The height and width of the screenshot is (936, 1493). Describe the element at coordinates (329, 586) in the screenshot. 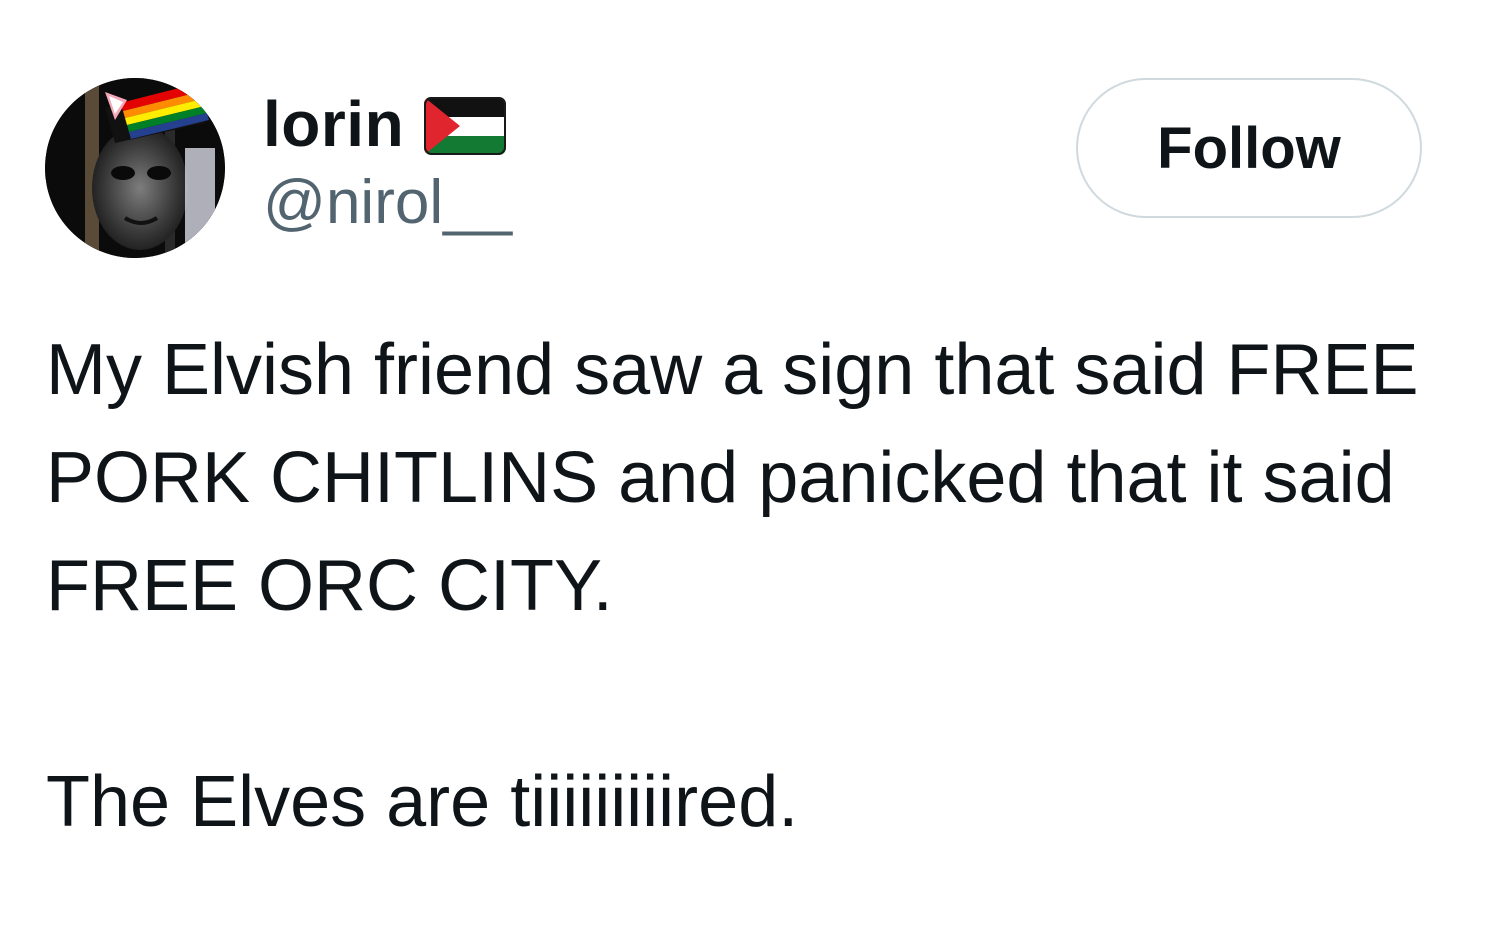

I see `tweet-line: FREE ORC CITY.` at that location.